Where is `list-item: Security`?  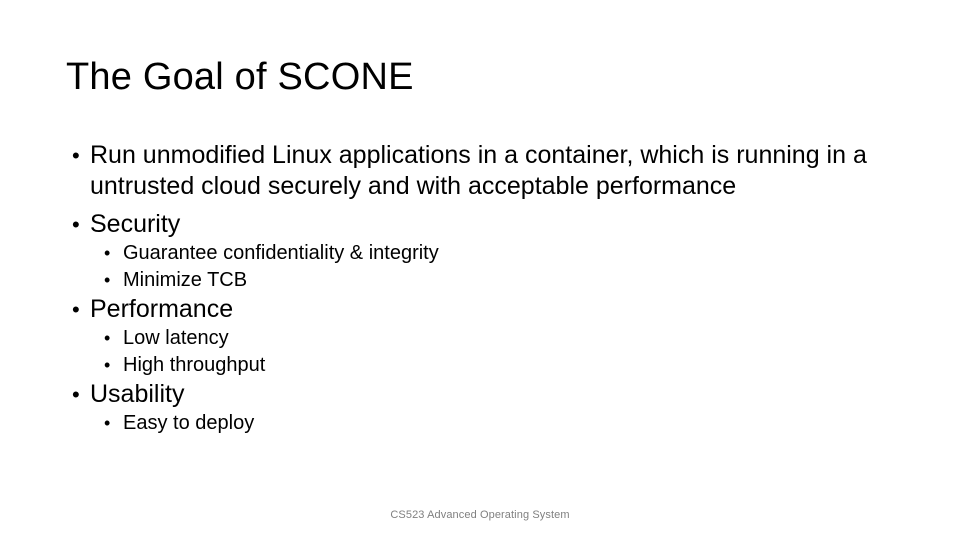
list-item: Security is located at coordinates (478, 224).